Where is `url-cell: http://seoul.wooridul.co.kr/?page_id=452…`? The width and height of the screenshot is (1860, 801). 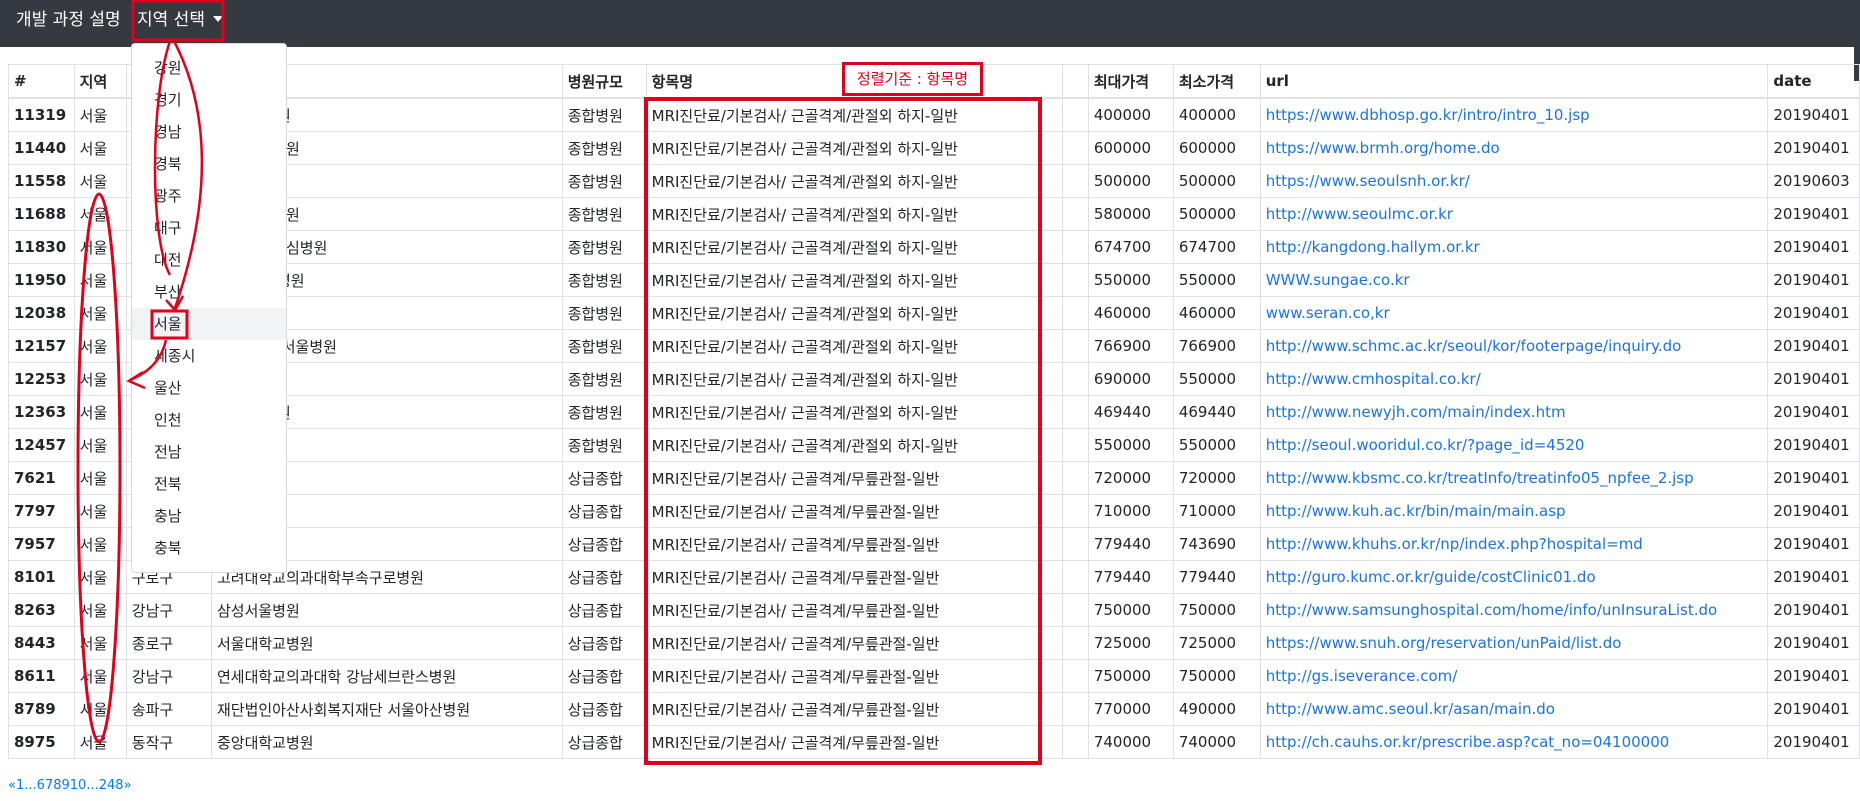 url-cell: http://seoul.wooridul.co.kr/?page_id=452… is located at coordinates (1514, 445).